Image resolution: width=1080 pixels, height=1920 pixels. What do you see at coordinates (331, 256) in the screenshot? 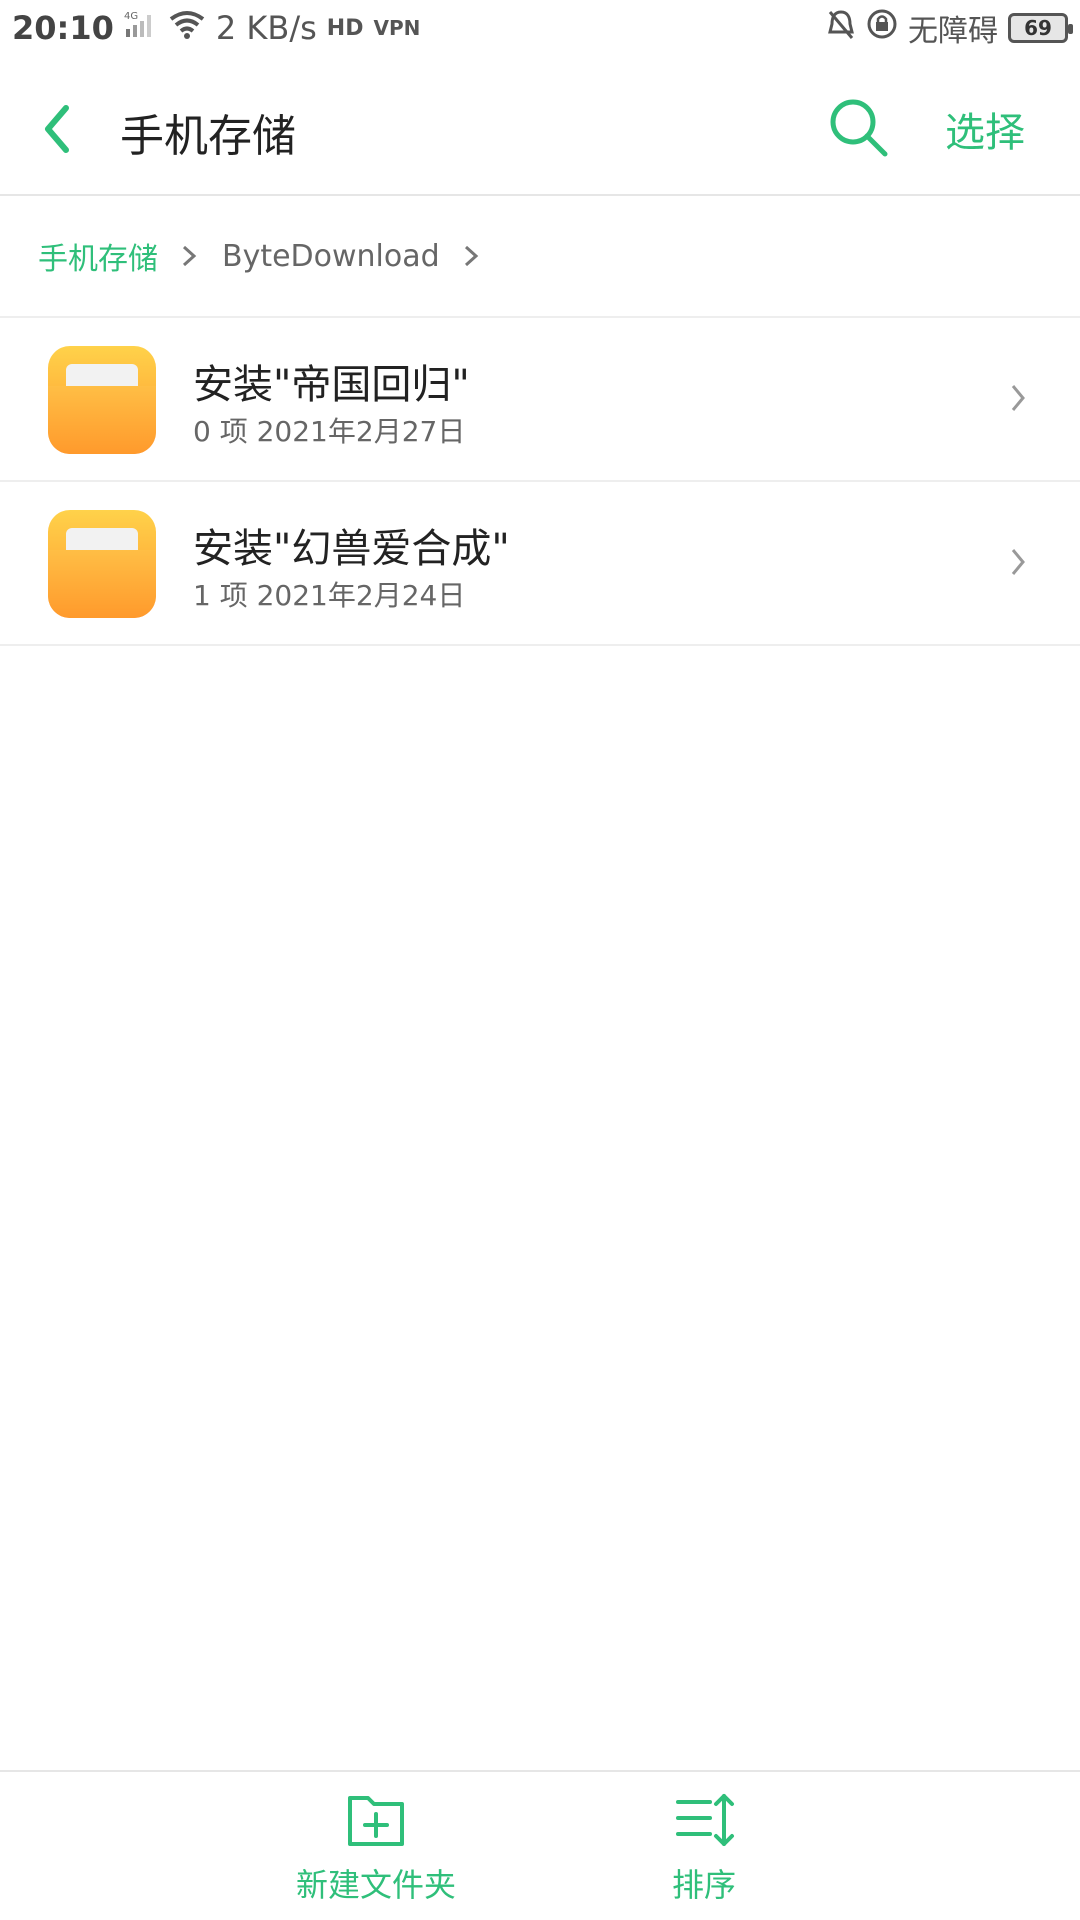
I see `breadcrumb-item-current: ByteDownload` at bounding box center [331, 256].